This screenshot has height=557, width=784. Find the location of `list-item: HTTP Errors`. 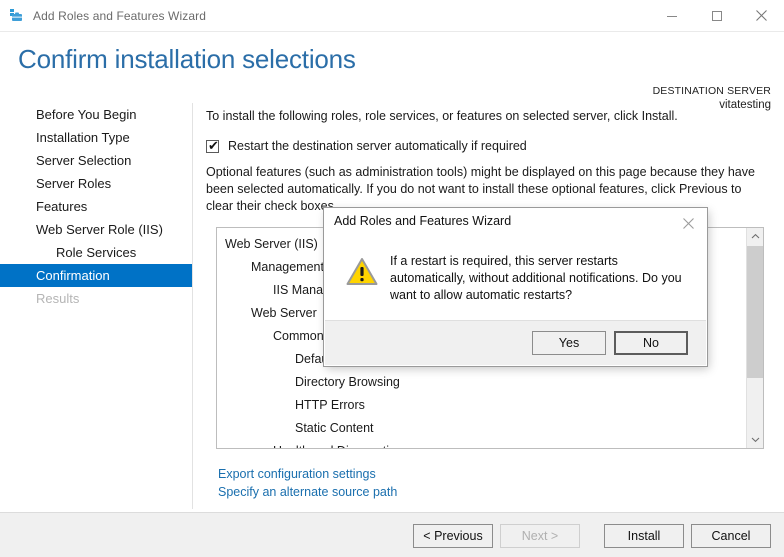

list-item: HTTP Errors is located at coordinates (330, 405).